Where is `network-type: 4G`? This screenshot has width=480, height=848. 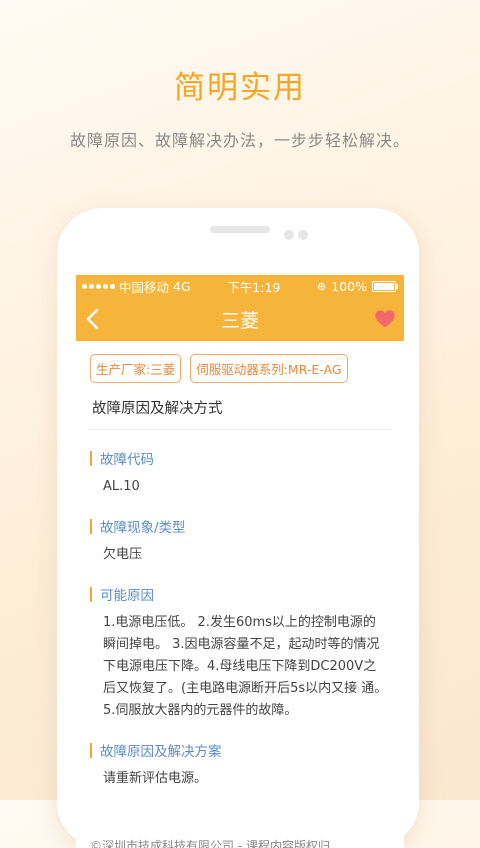
network-type: 4G is located at coordinates (182, 286).